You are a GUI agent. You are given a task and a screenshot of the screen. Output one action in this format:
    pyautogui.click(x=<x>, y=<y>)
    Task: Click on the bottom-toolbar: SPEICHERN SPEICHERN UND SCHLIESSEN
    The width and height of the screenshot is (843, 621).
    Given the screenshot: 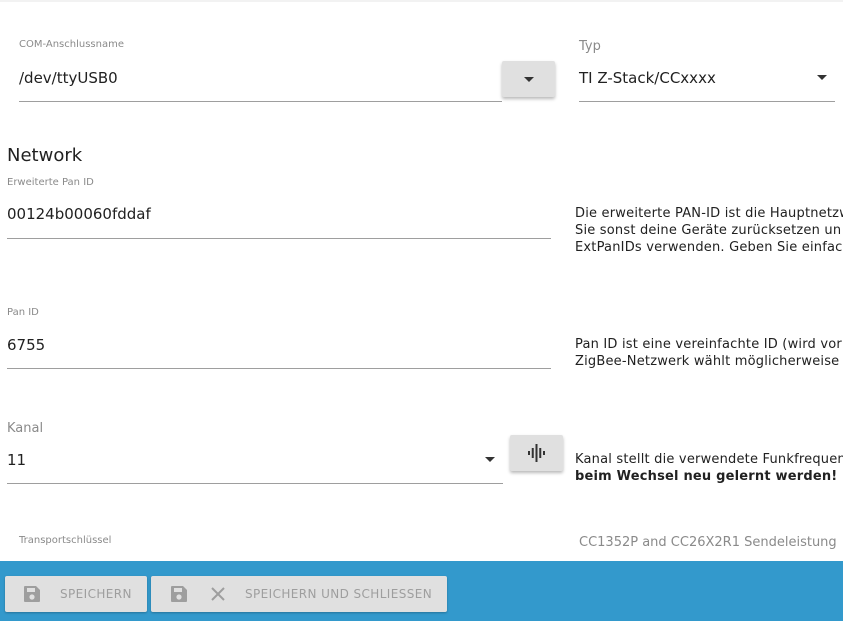 What is the action you would take?
    pyautogui.click(x=421, y=591)
    